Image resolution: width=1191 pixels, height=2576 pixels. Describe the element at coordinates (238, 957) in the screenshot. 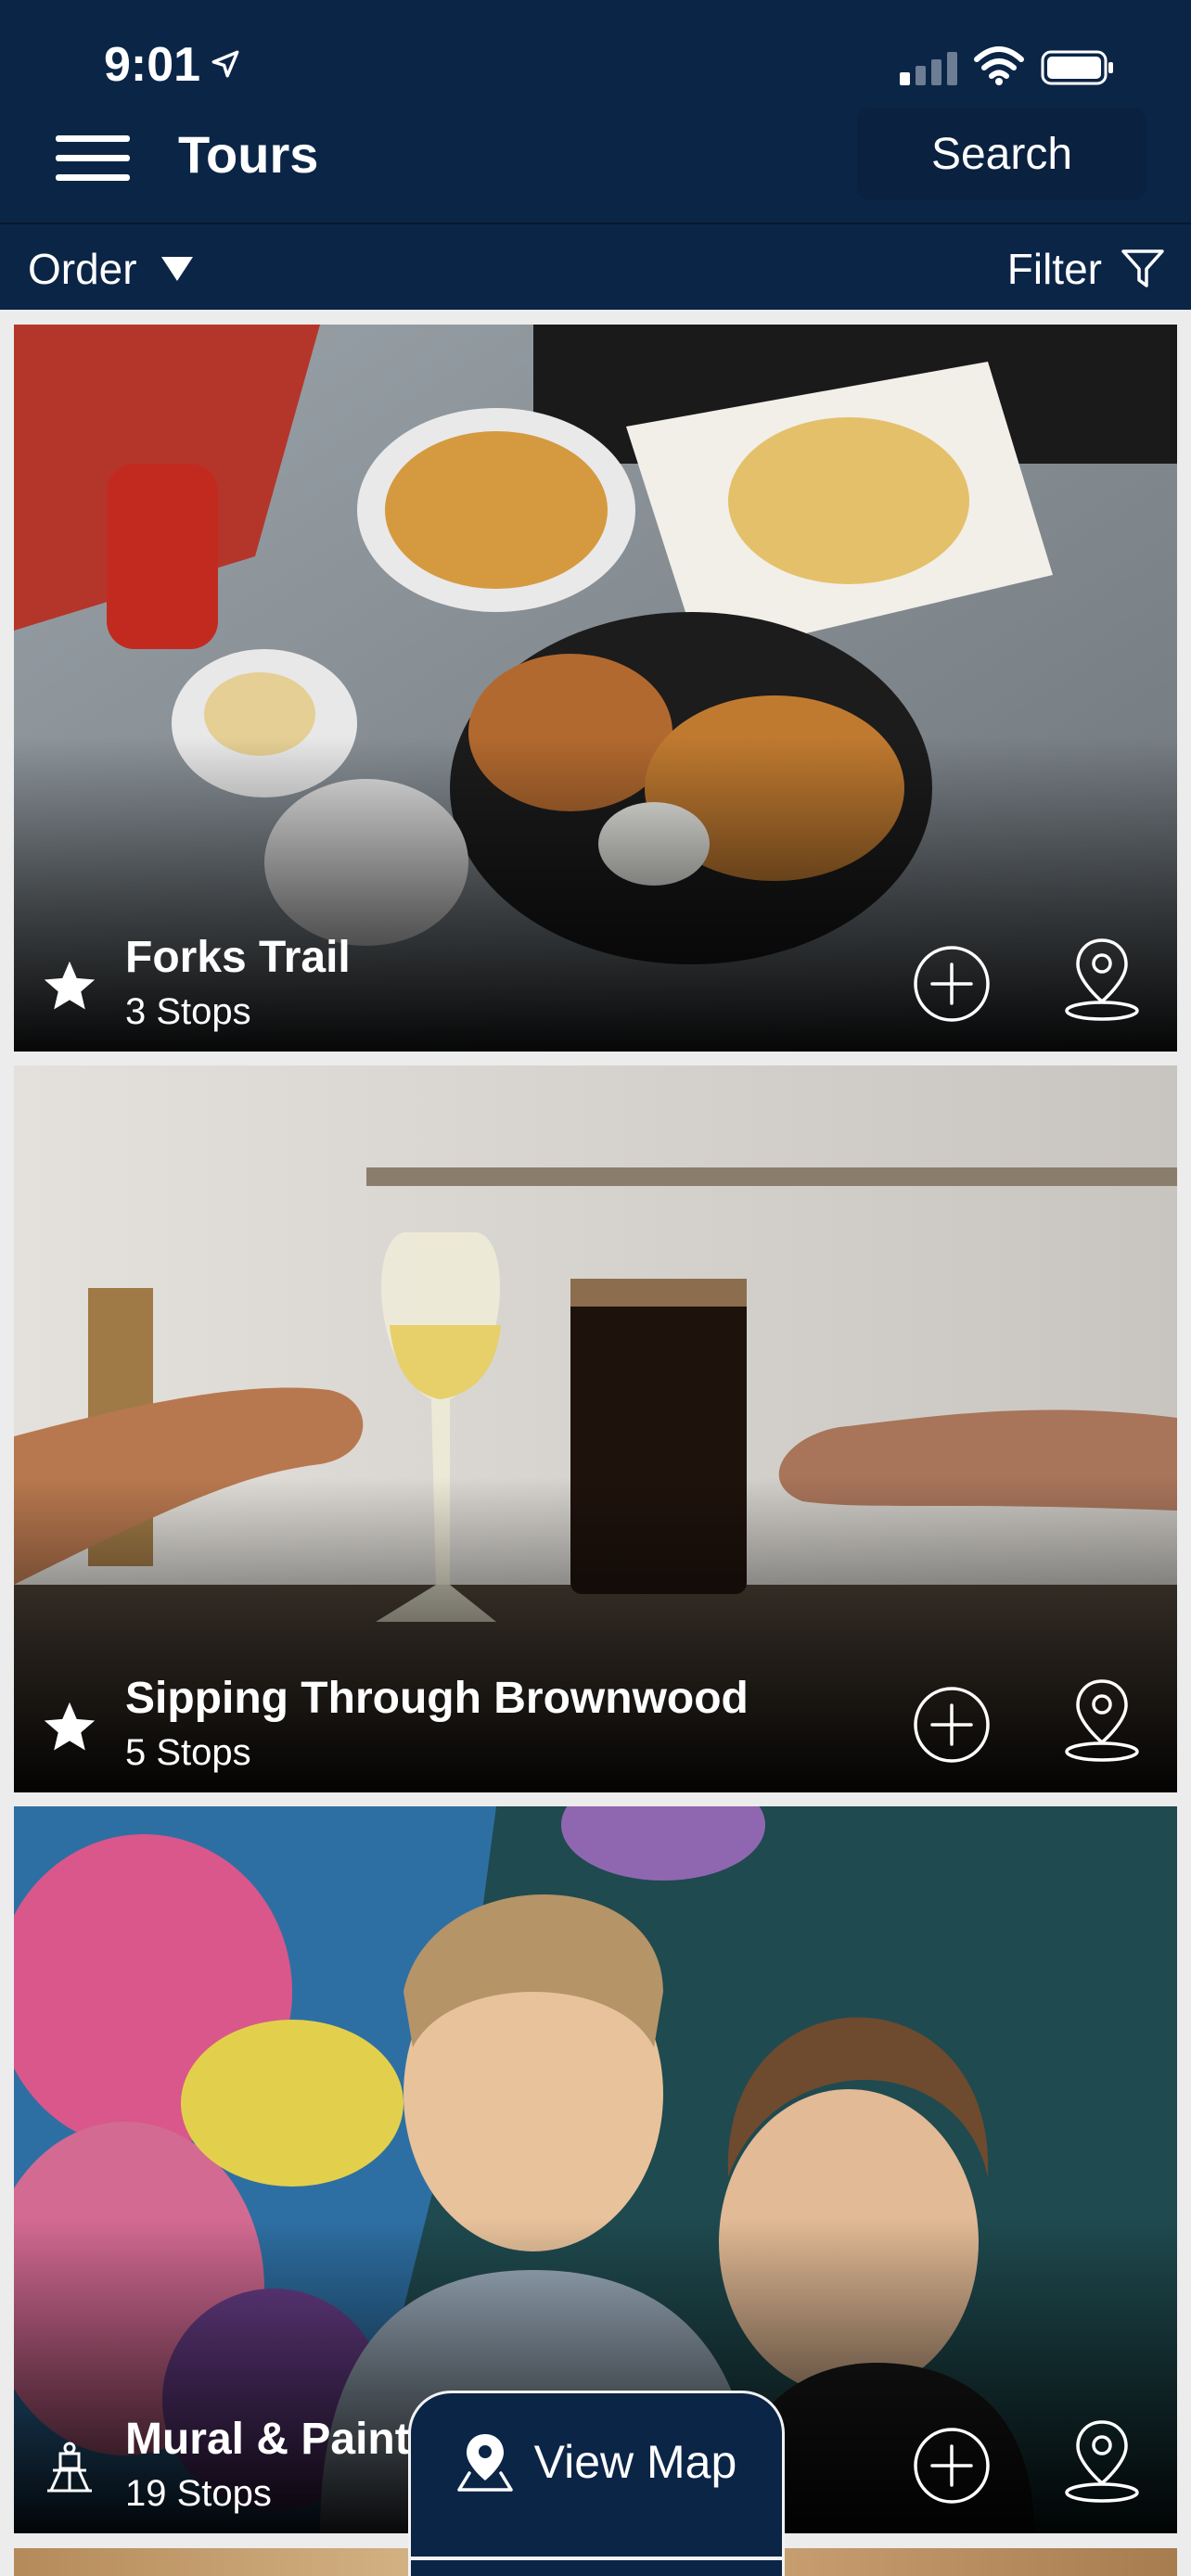

I see `tour-title: Forks Trail` at that location.